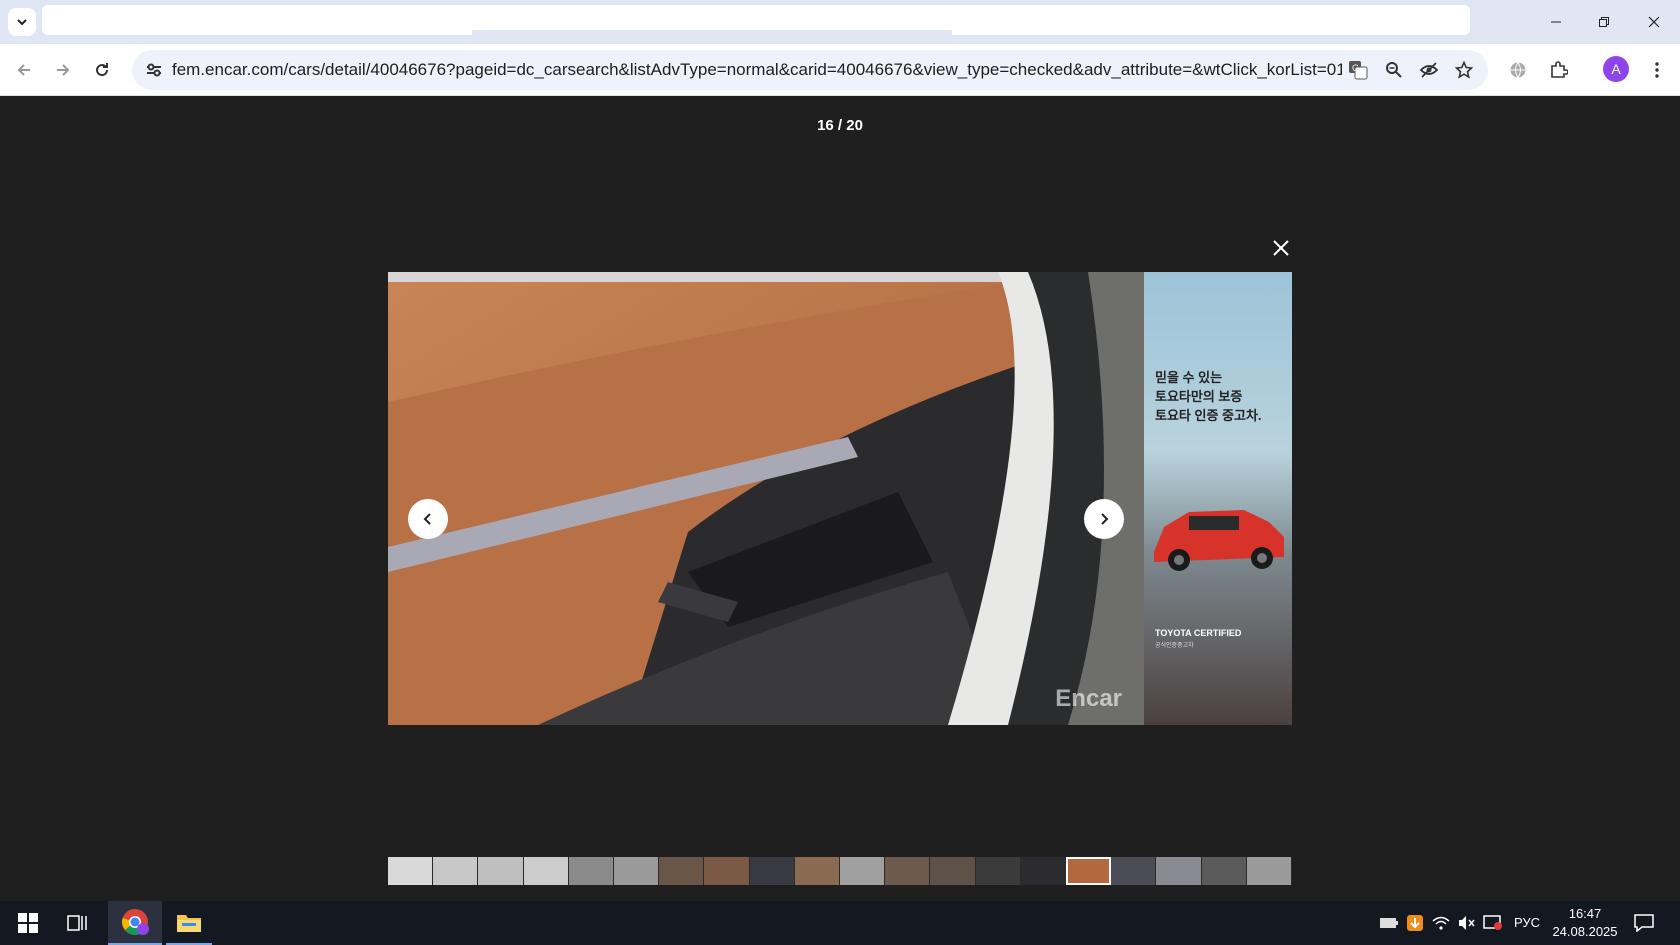 Image resolution: width=1680 pixels, height=945 pixels. I want to click on translate-icon: G, so click(1358, 70).